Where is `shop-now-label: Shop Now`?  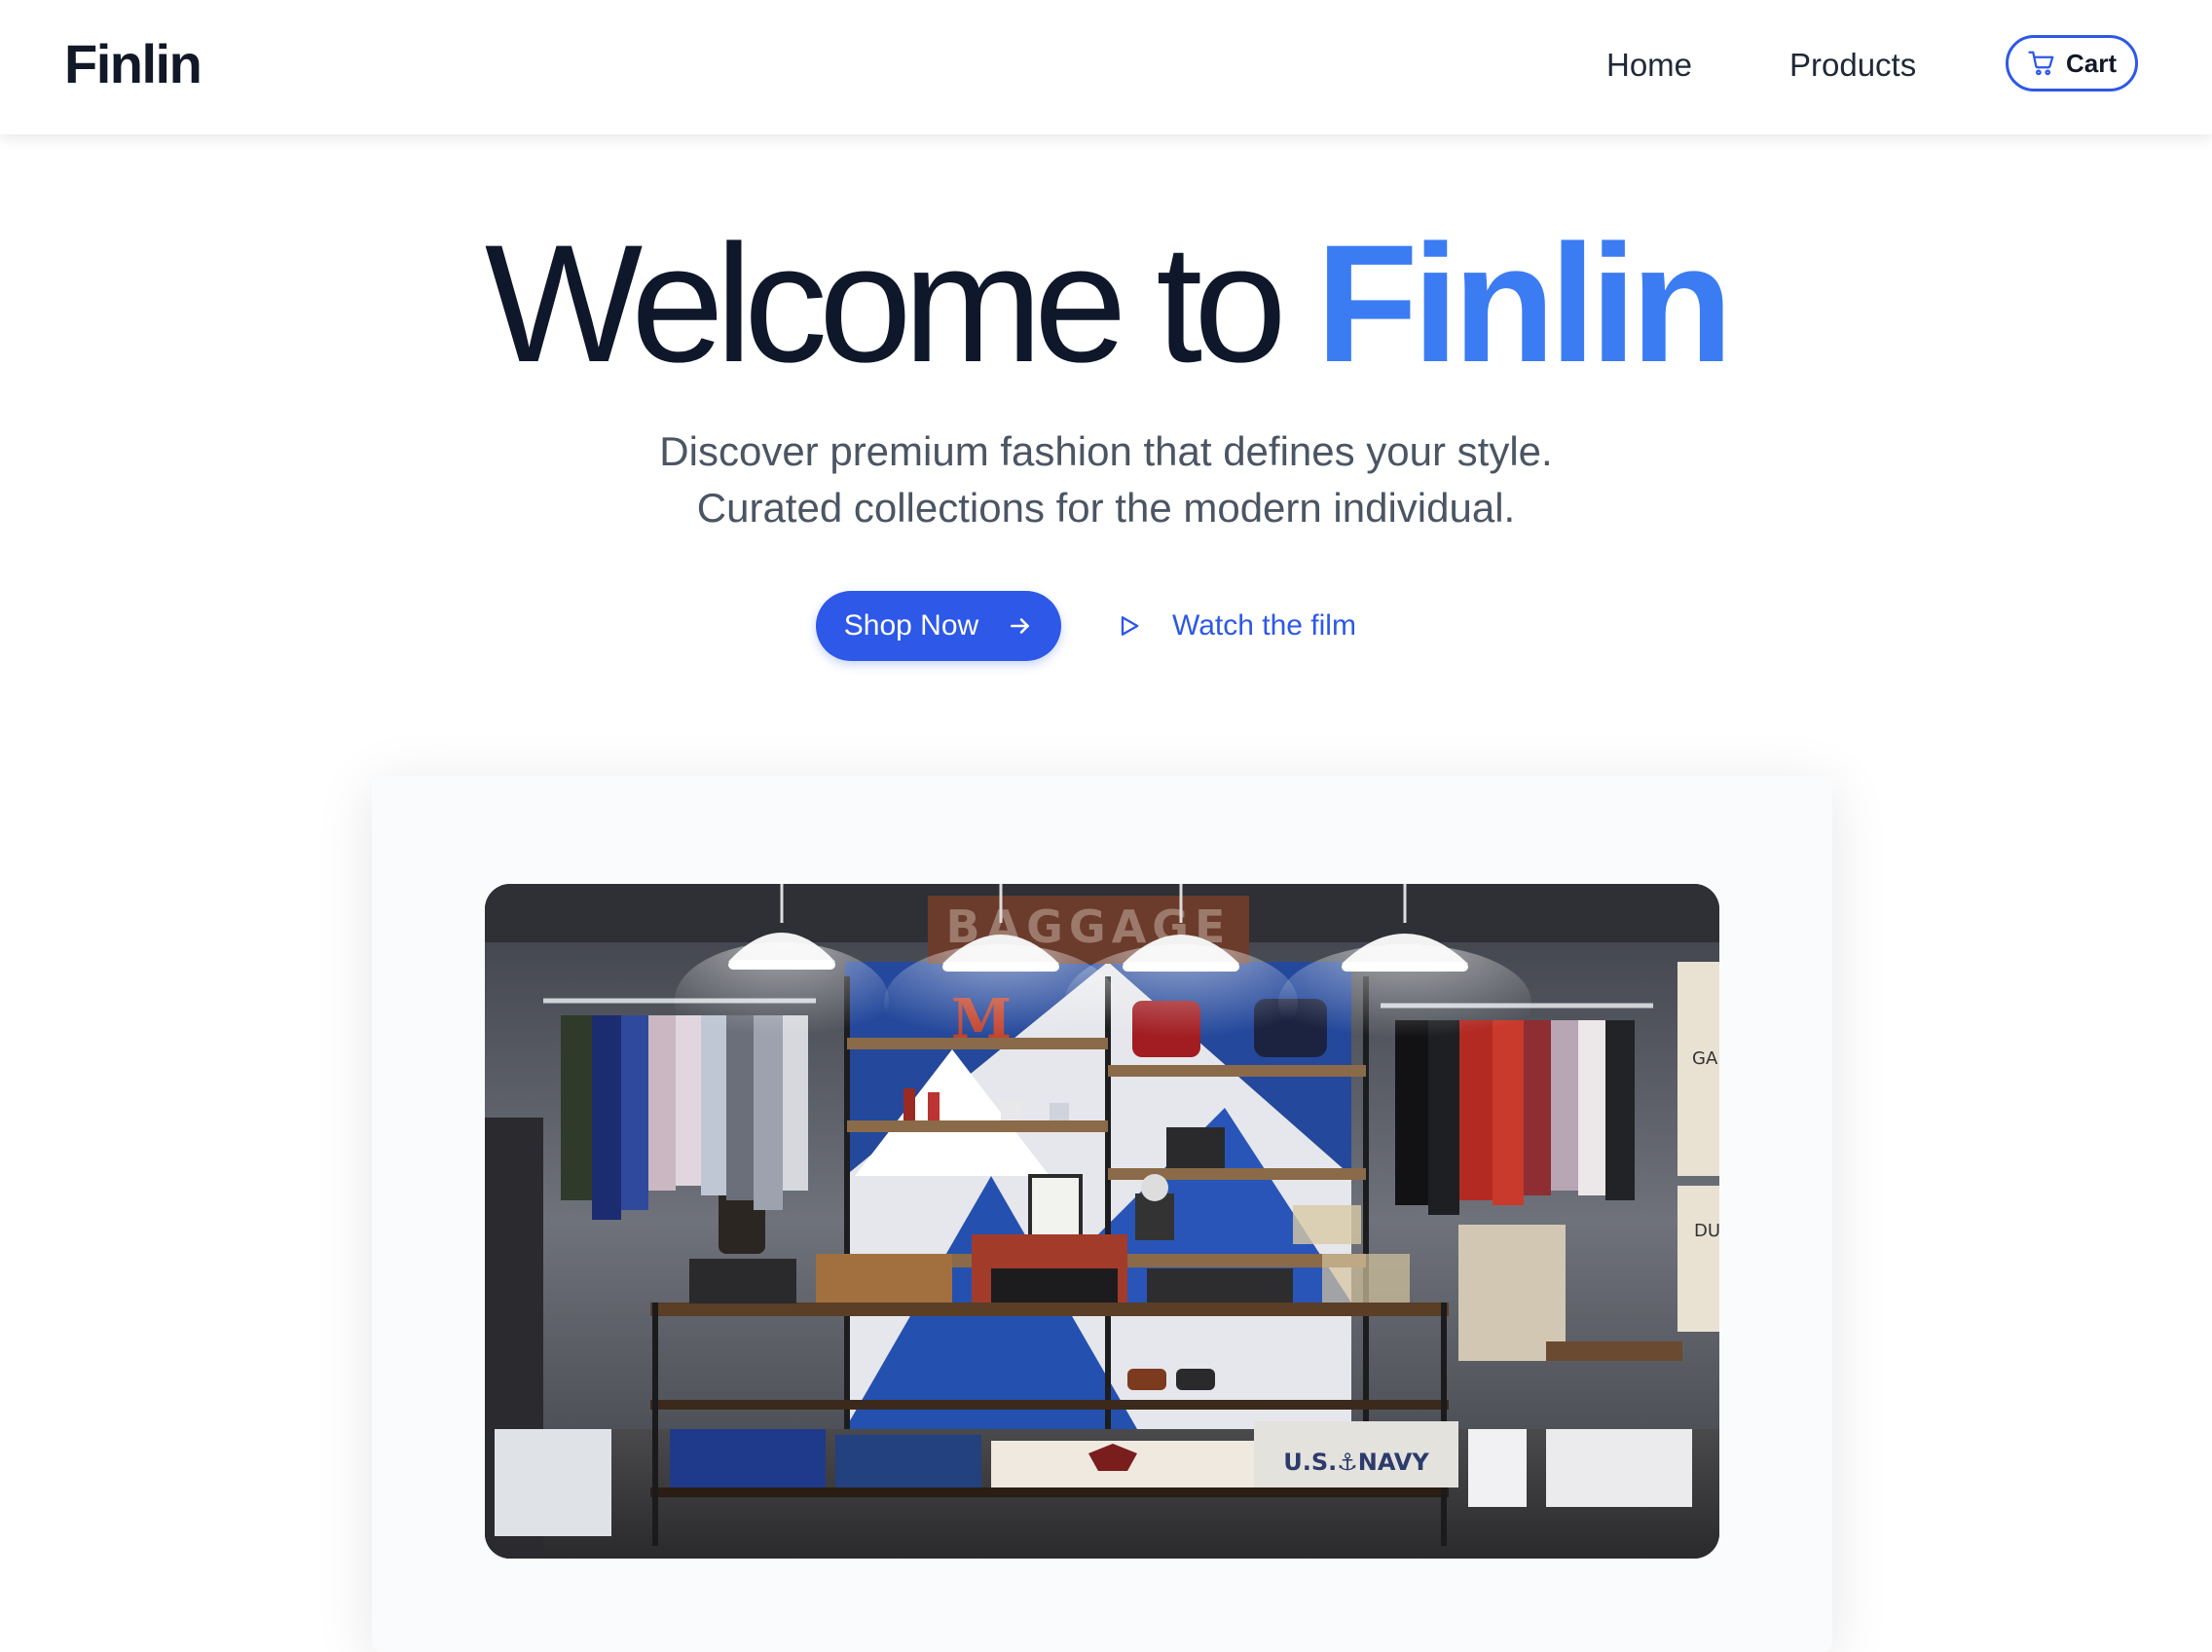
shop-now-label: Shop Now is located at coordinates (911, 625).